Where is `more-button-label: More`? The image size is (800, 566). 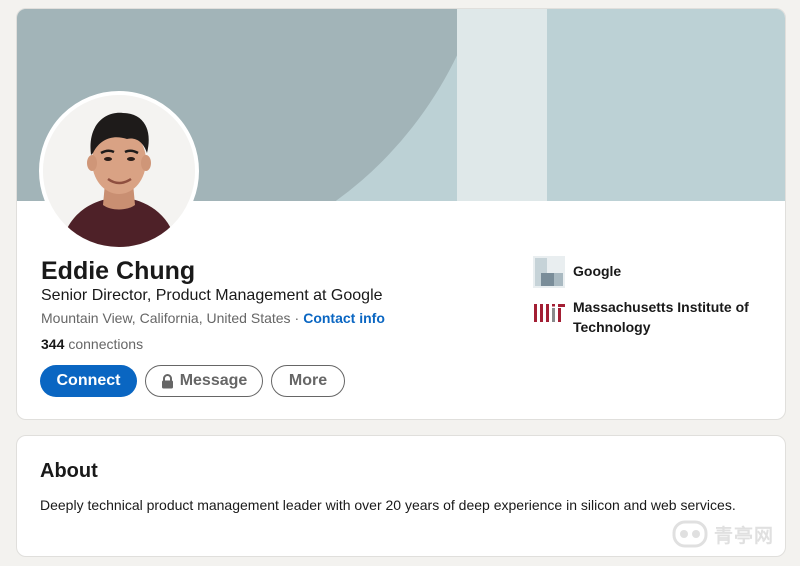
more-button-label: More is located at coordinates (308, 380).